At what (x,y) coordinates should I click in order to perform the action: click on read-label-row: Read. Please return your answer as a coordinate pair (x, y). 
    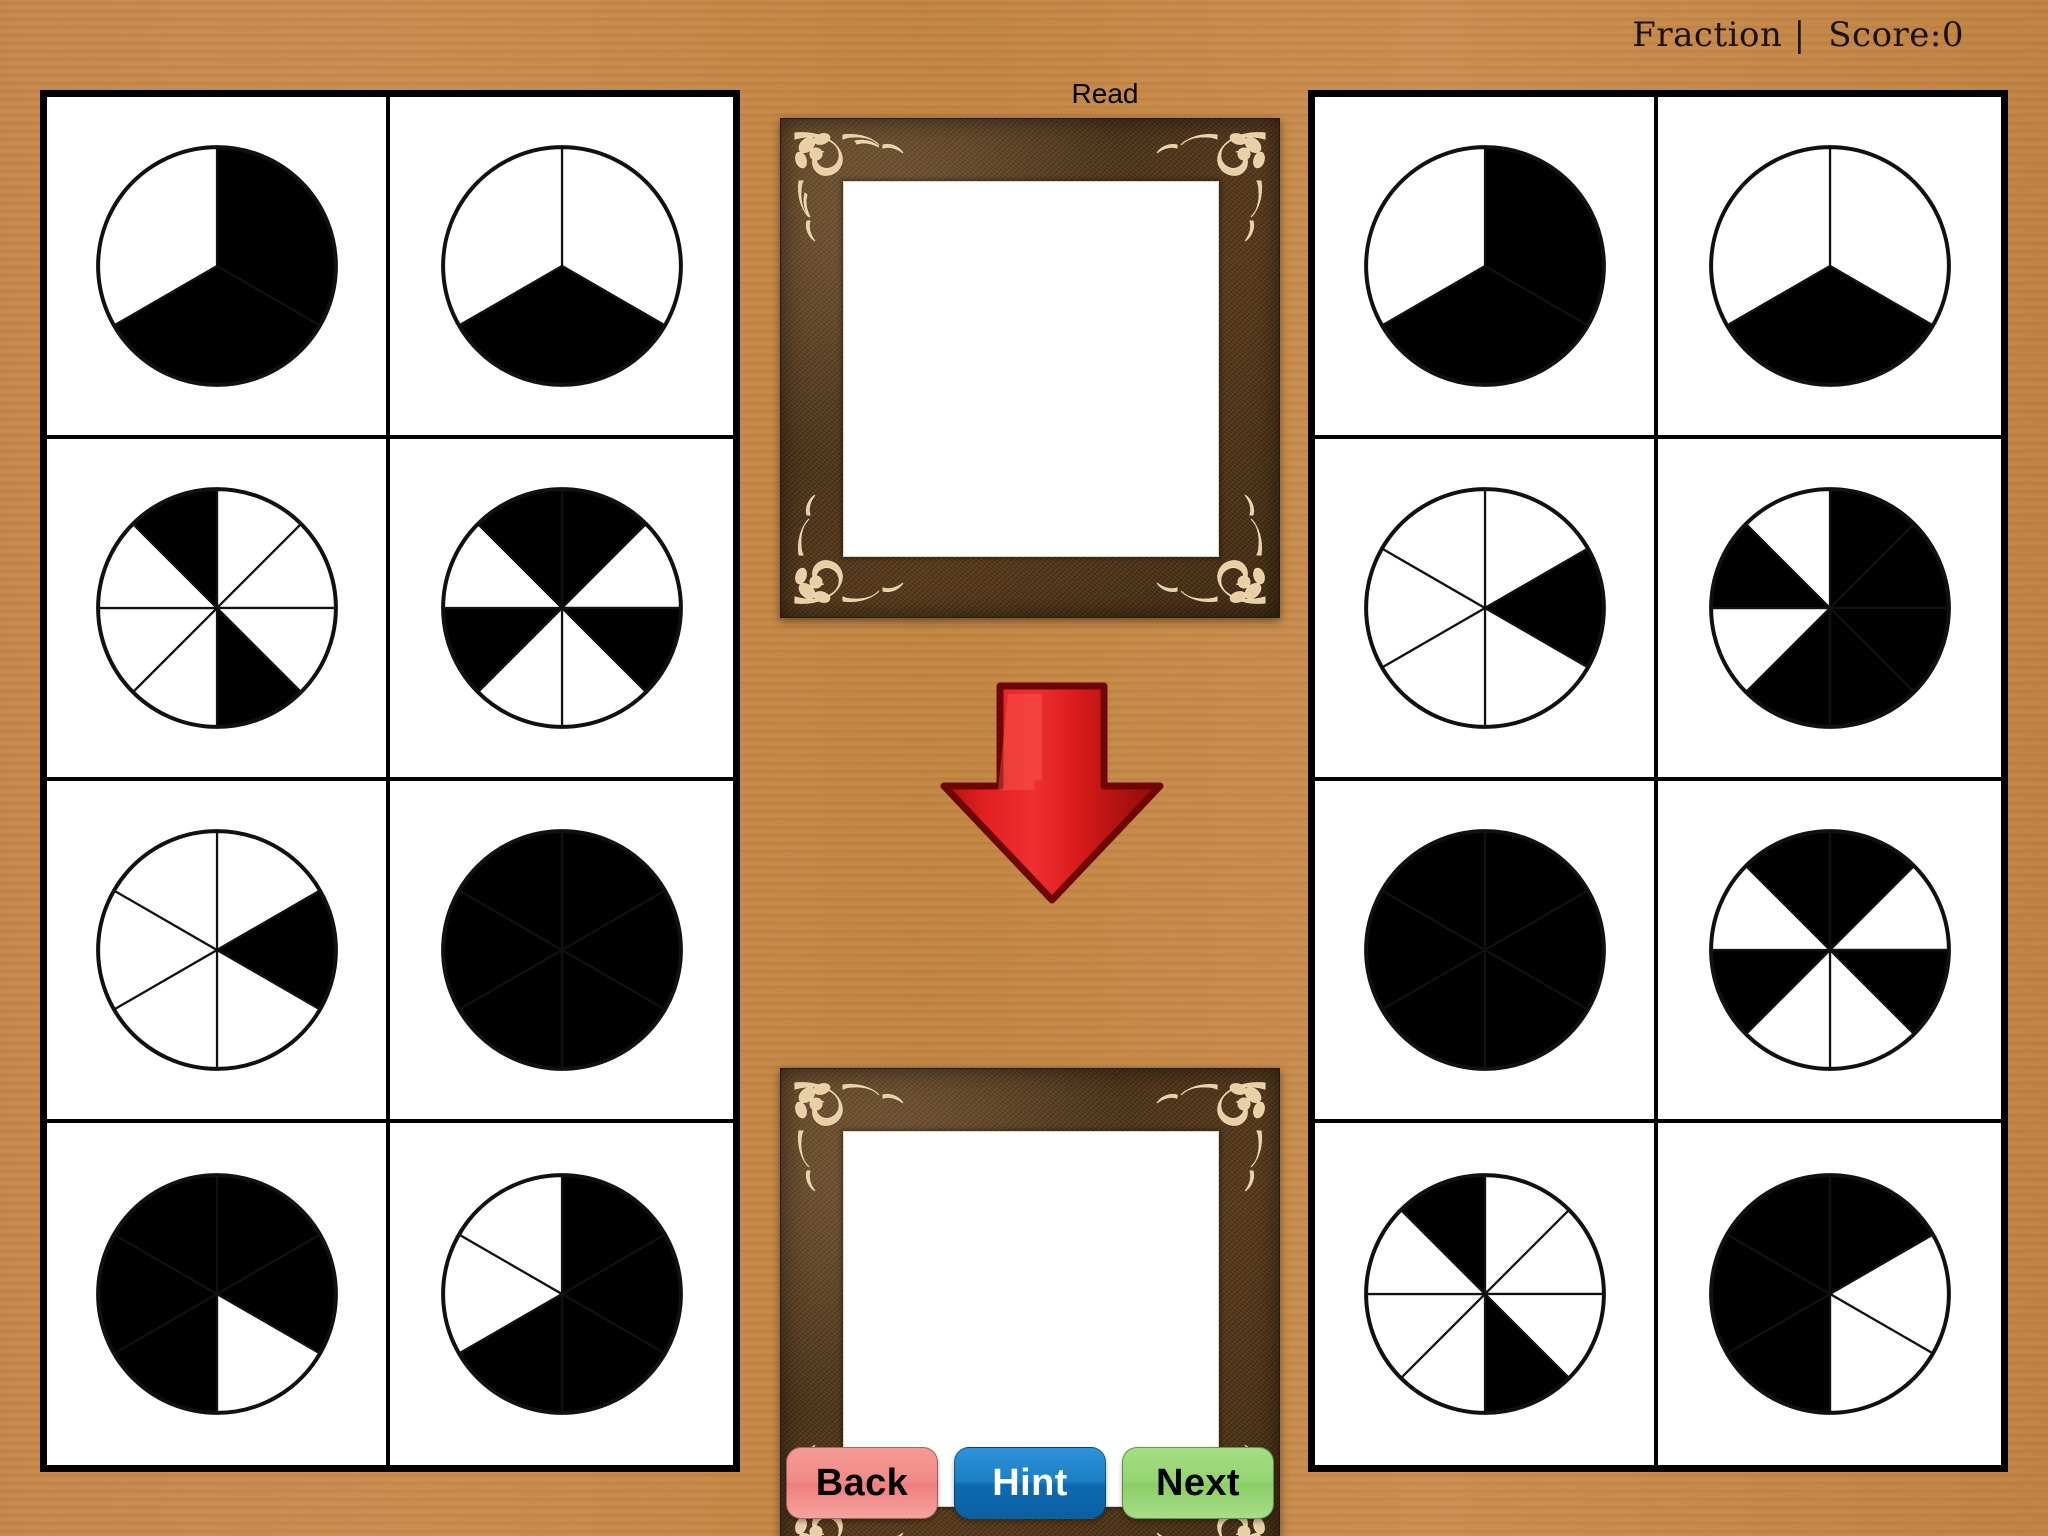
    Looking at the image, I should click on (1030, 94).